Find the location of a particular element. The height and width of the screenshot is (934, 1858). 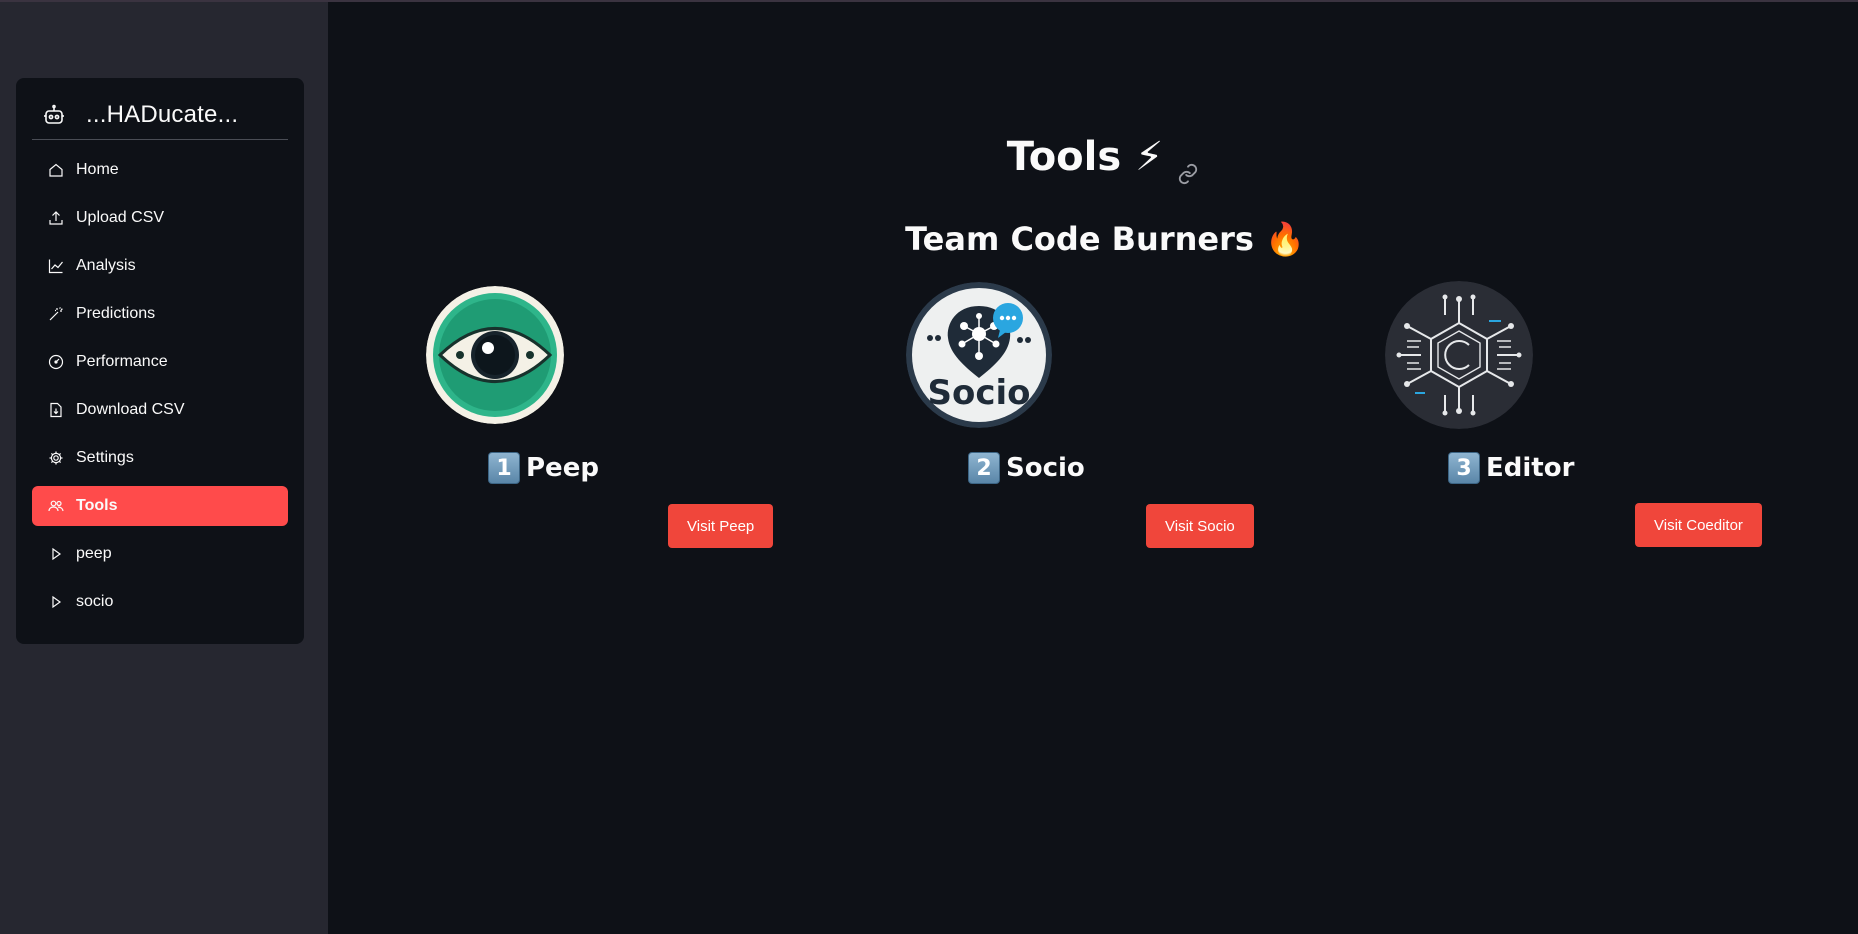

keycap-number: 1 is located at coordinates (504, 468).